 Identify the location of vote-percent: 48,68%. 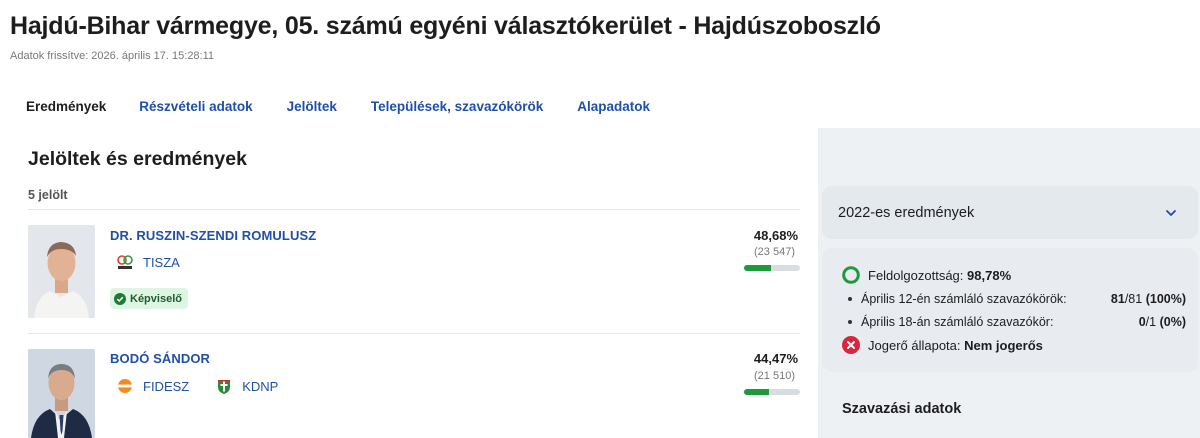
(775, 235).